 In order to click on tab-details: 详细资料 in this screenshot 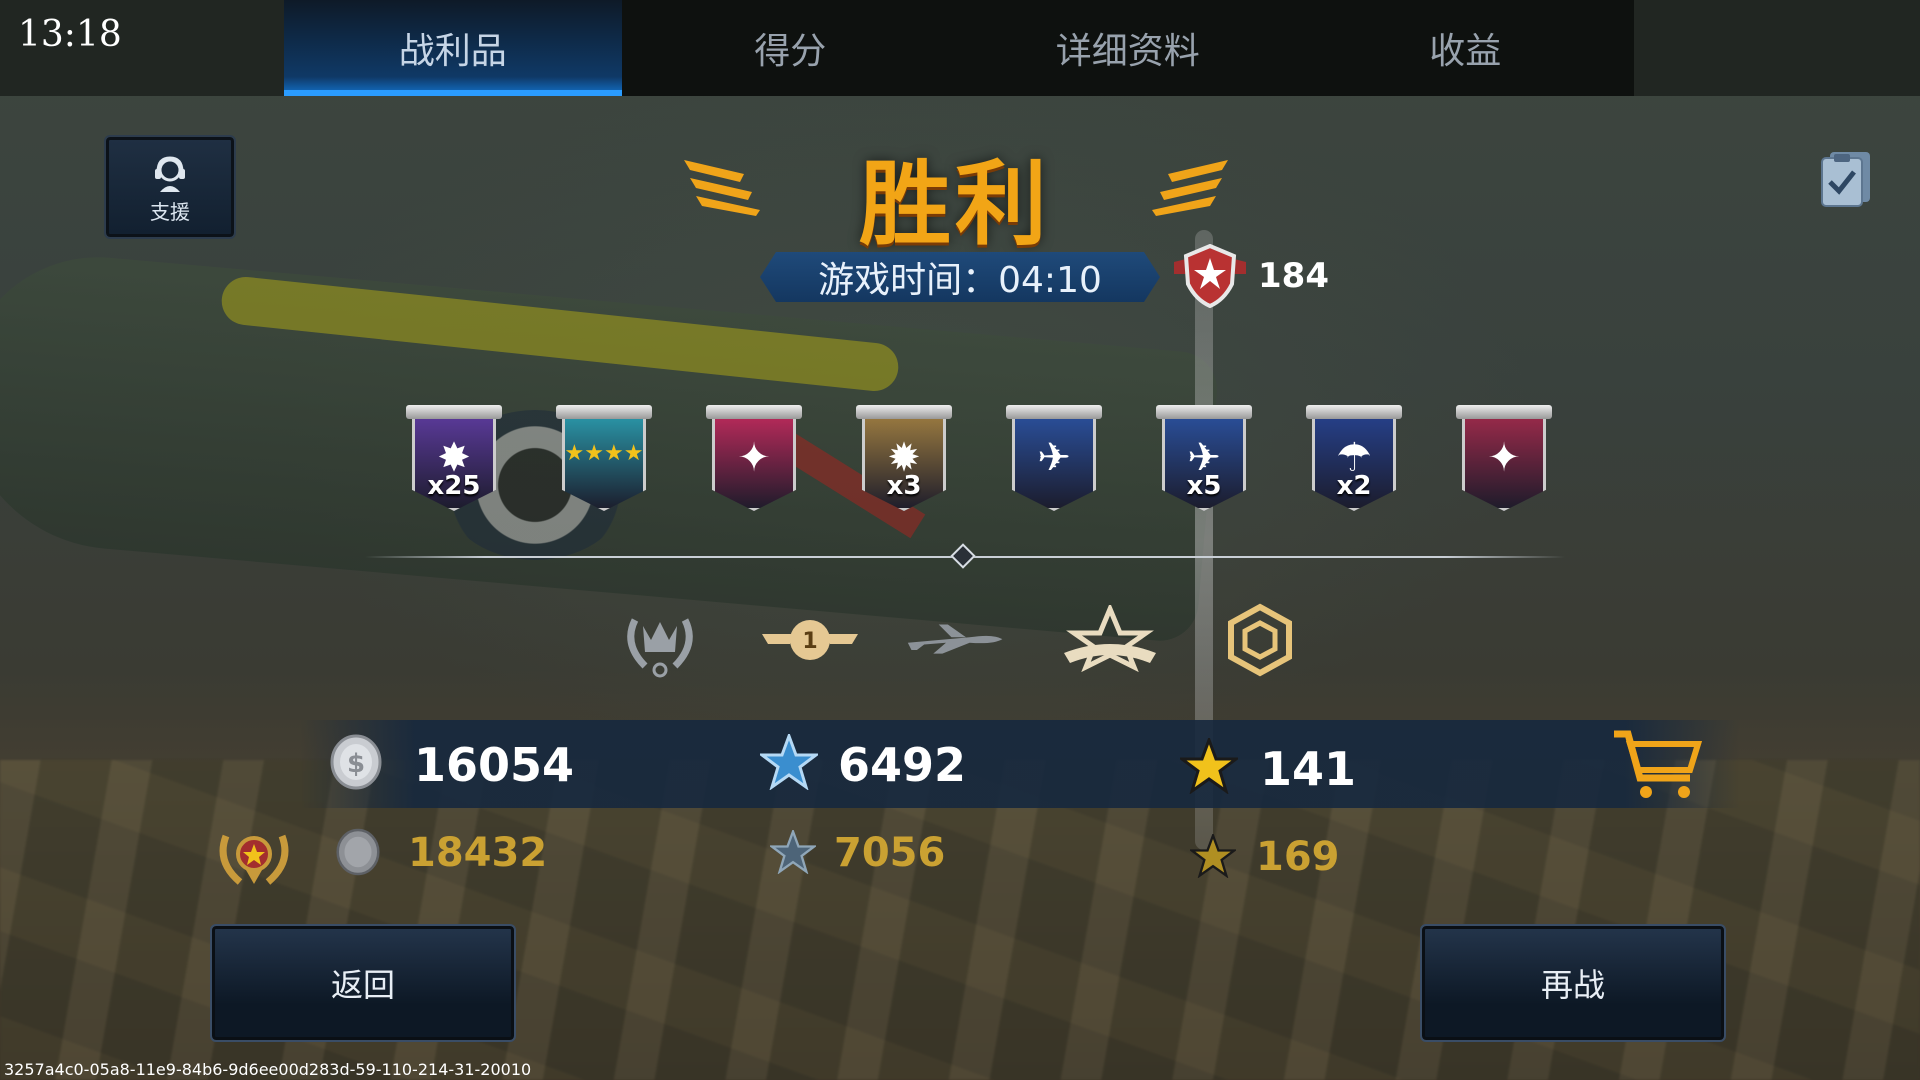, I will do `click(1128, 48)`.